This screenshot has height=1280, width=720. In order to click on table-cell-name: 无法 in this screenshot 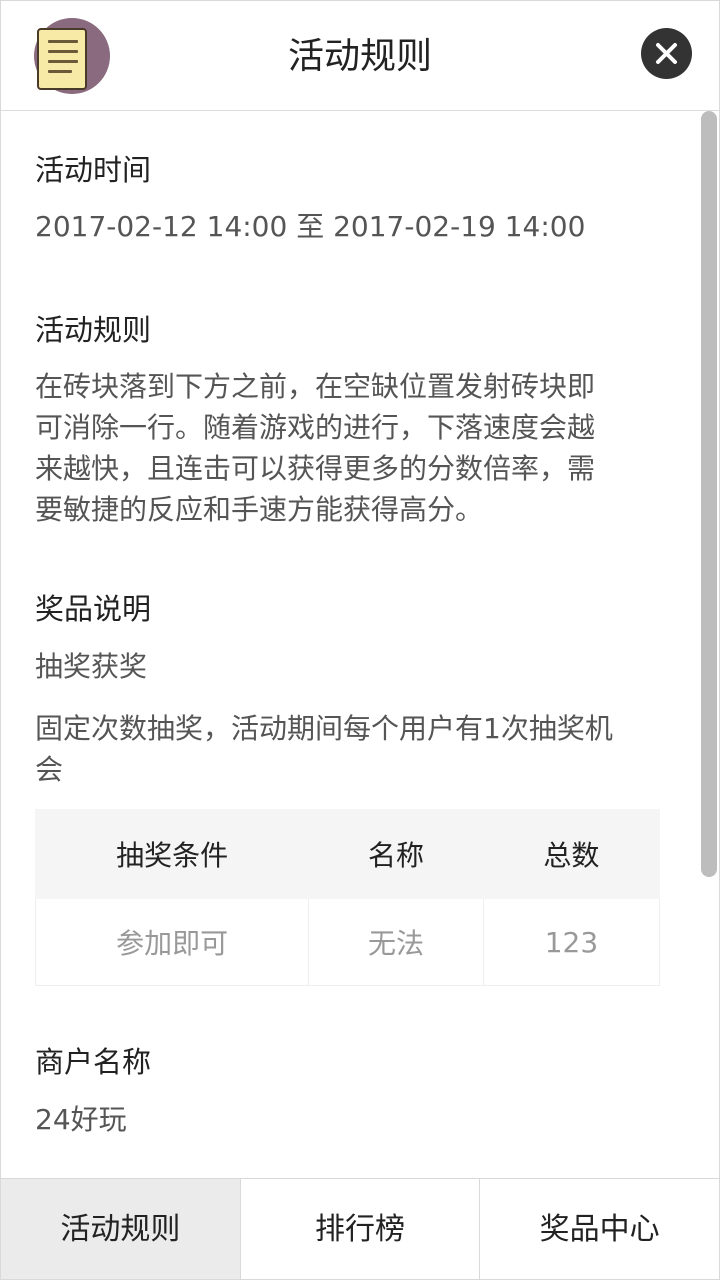, I will do `click(396, 942)`.